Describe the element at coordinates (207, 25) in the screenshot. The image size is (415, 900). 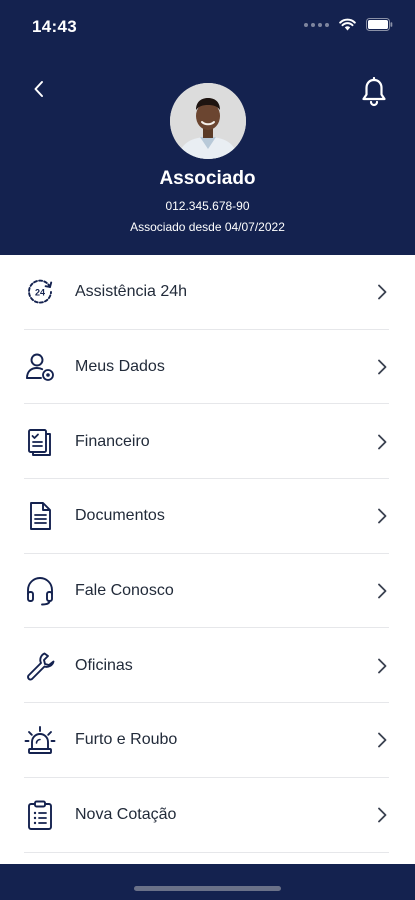
I see `status-bar: 14:43` at that location.